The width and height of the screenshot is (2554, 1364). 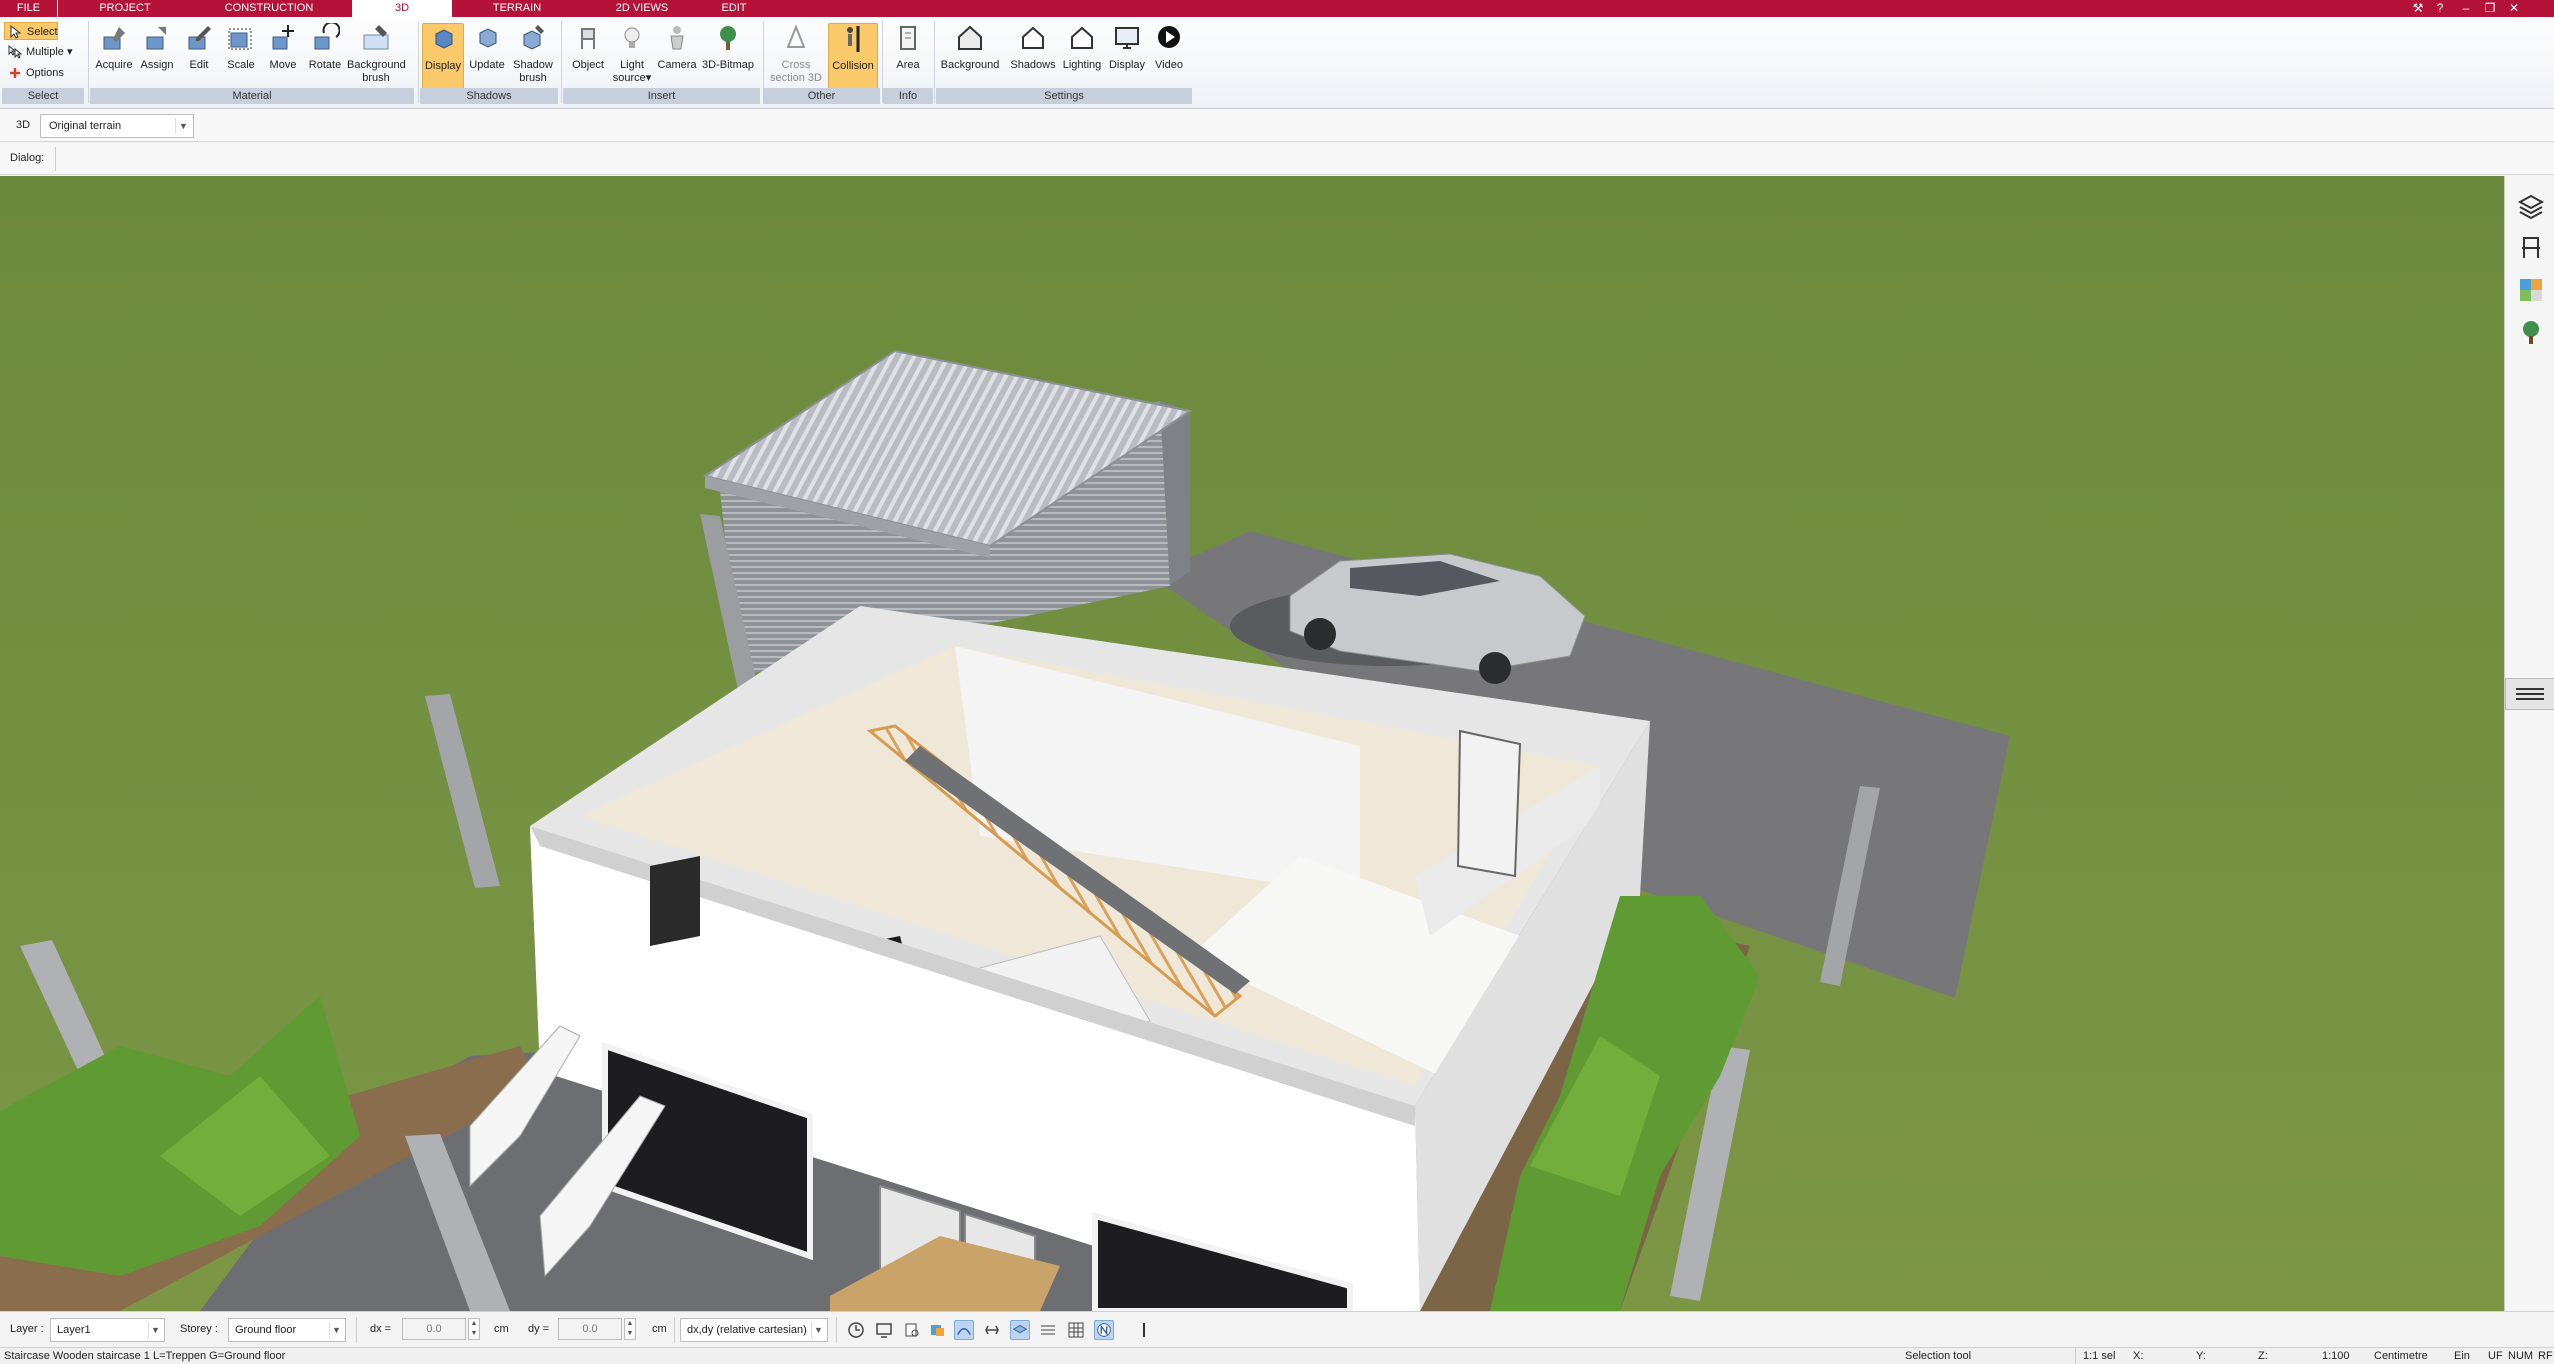 I want to click on close-icon: ✕, so click(x=2514, y=8).